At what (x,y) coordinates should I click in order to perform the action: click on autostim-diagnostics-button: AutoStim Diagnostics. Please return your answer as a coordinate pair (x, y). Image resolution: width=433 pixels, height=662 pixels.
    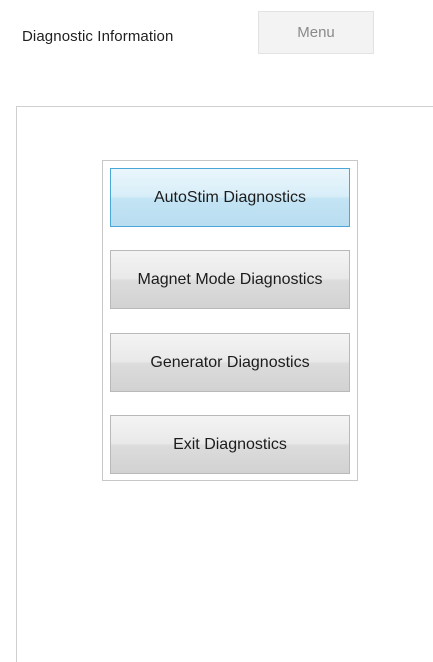
    Looking at the image, I should click on (230, 197).